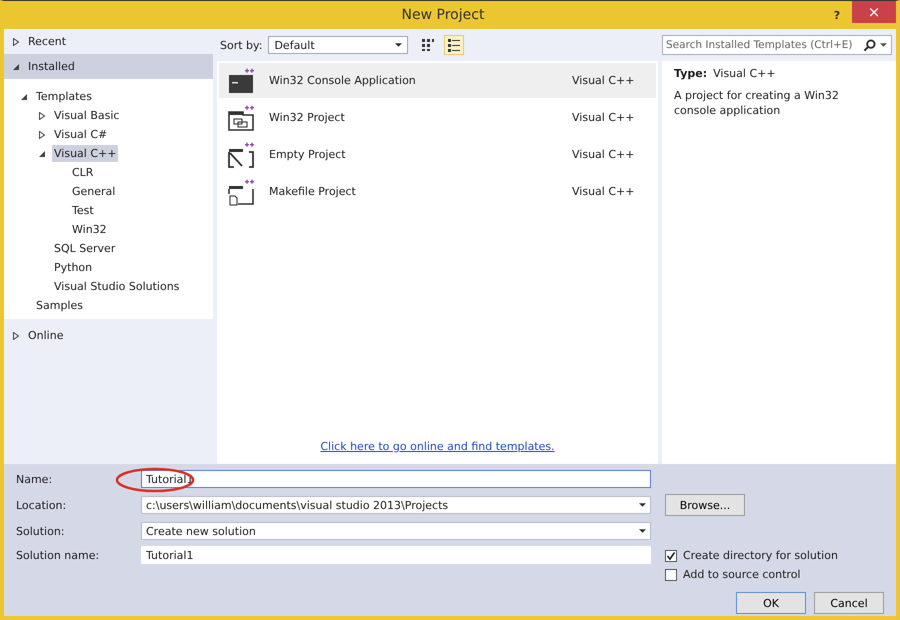  I want to click on list-view-button, so click(454, 45).